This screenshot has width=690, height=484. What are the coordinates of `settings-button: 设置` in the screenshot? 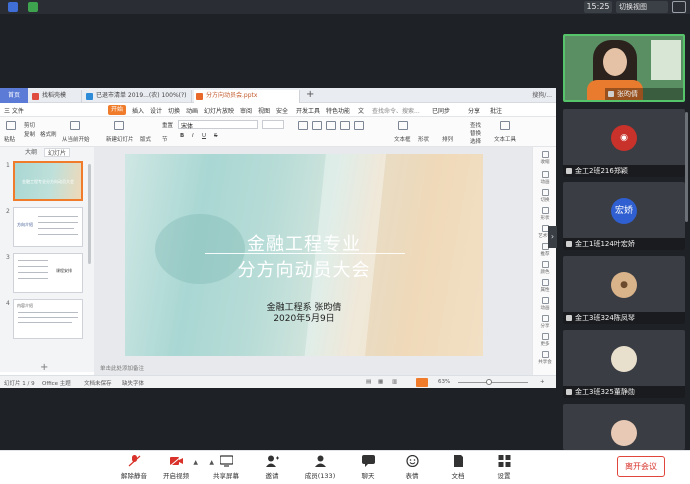 It's located at (504, 467).